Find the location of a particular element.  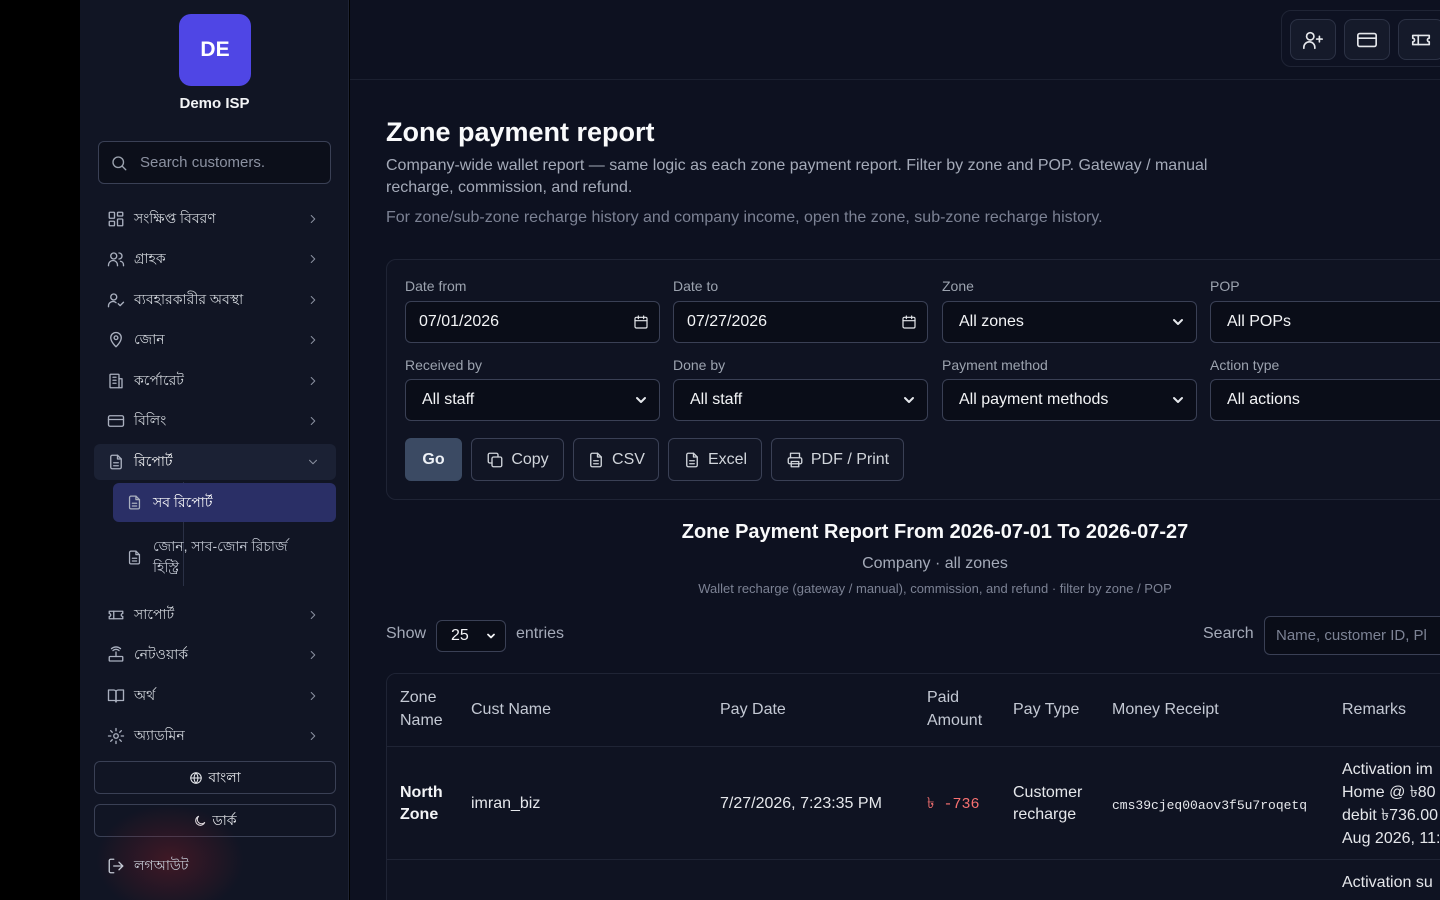

gear-icon is located at coordinates (116, 736).